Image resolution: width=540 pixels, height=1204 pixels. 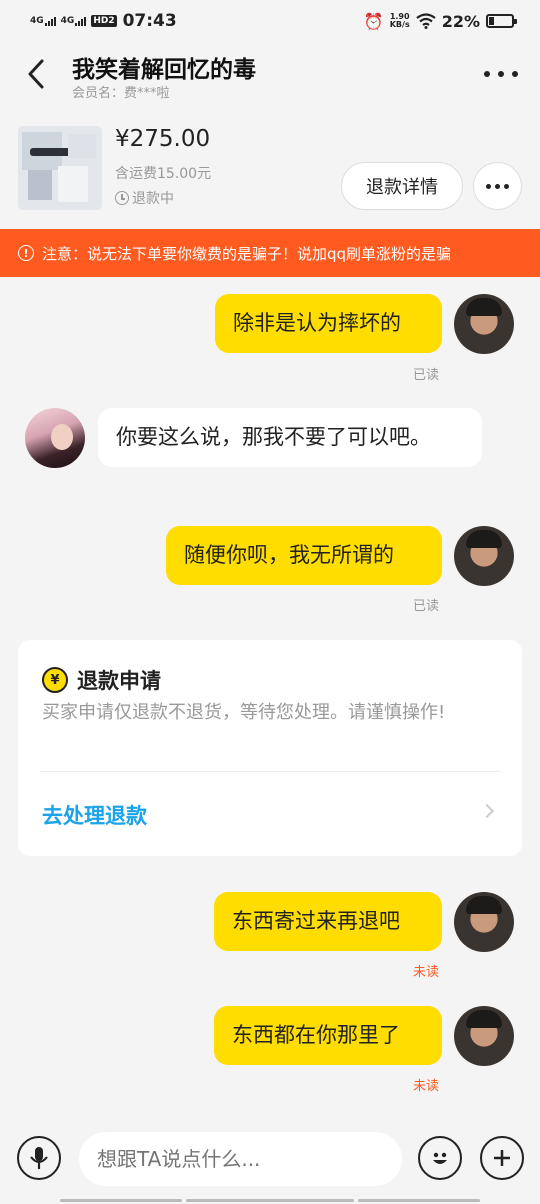 What do you see at coordinates (270, 170) in the screenshot?
I see `order-summary: ¥275.00 含运费15.00元 退款中 退款详情` at bounding box center [270, 170].